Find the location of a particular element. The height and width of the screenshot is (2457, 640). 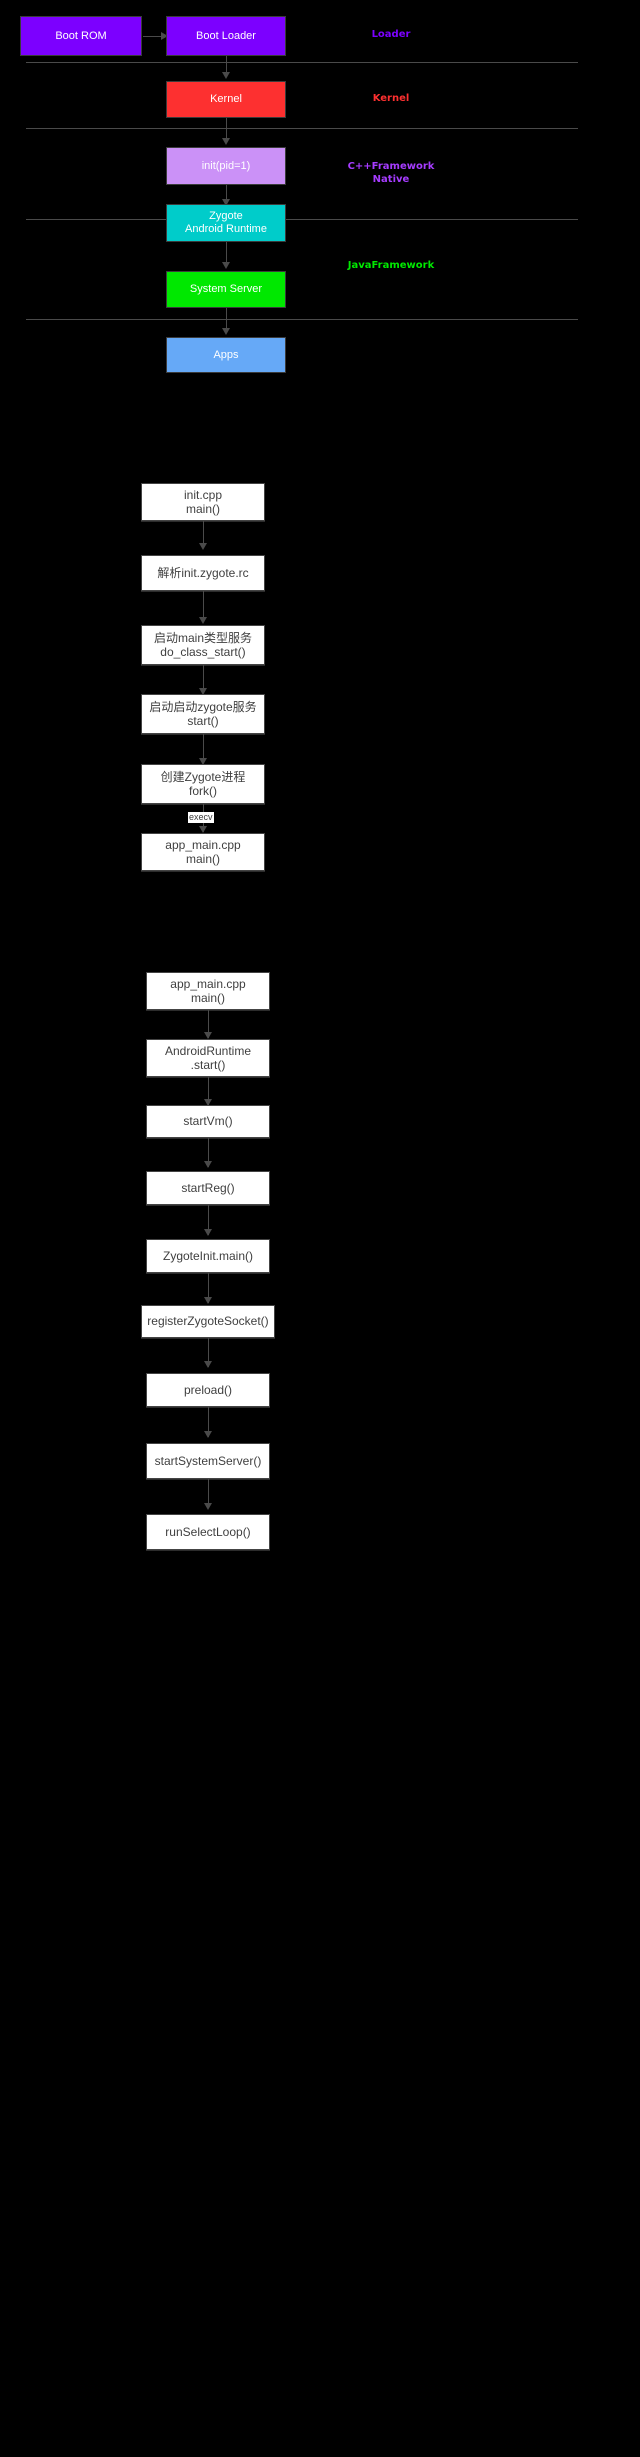

arrow-head-appmain-to-androidruntime is located at coordinates (208, 1035).